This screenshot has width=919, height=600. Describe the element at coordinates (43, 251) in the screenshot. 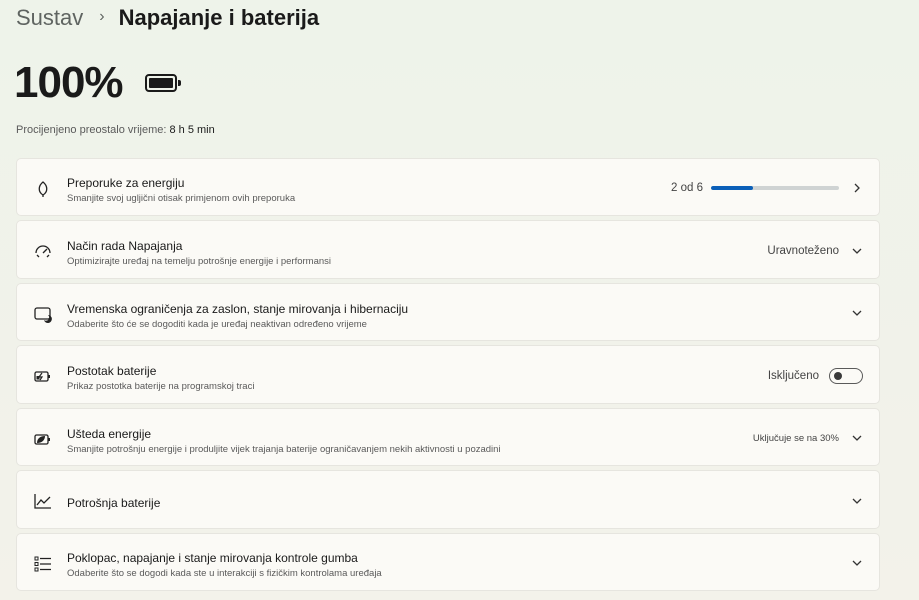

I see `speedometer-icon` at that location.